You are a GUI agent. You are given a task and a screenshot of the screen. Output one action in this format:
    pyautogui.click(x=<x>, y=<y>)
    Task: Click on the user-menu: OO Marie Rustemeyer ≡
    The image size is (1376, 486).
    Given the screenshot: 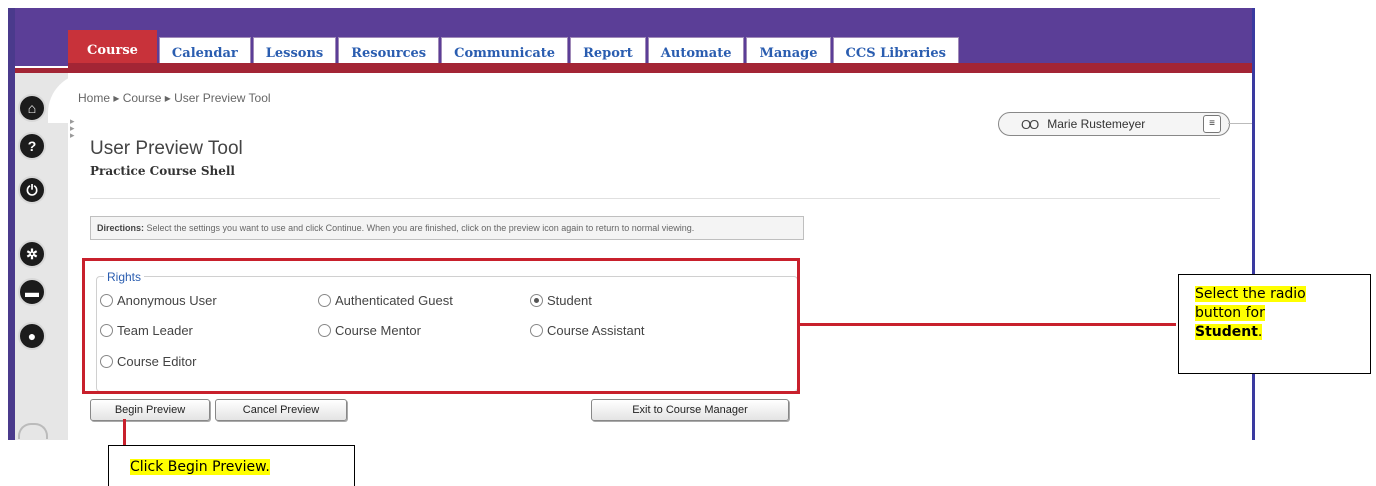 What is the action you would take?
    pyautogui.click(x=1114, y=124)
    